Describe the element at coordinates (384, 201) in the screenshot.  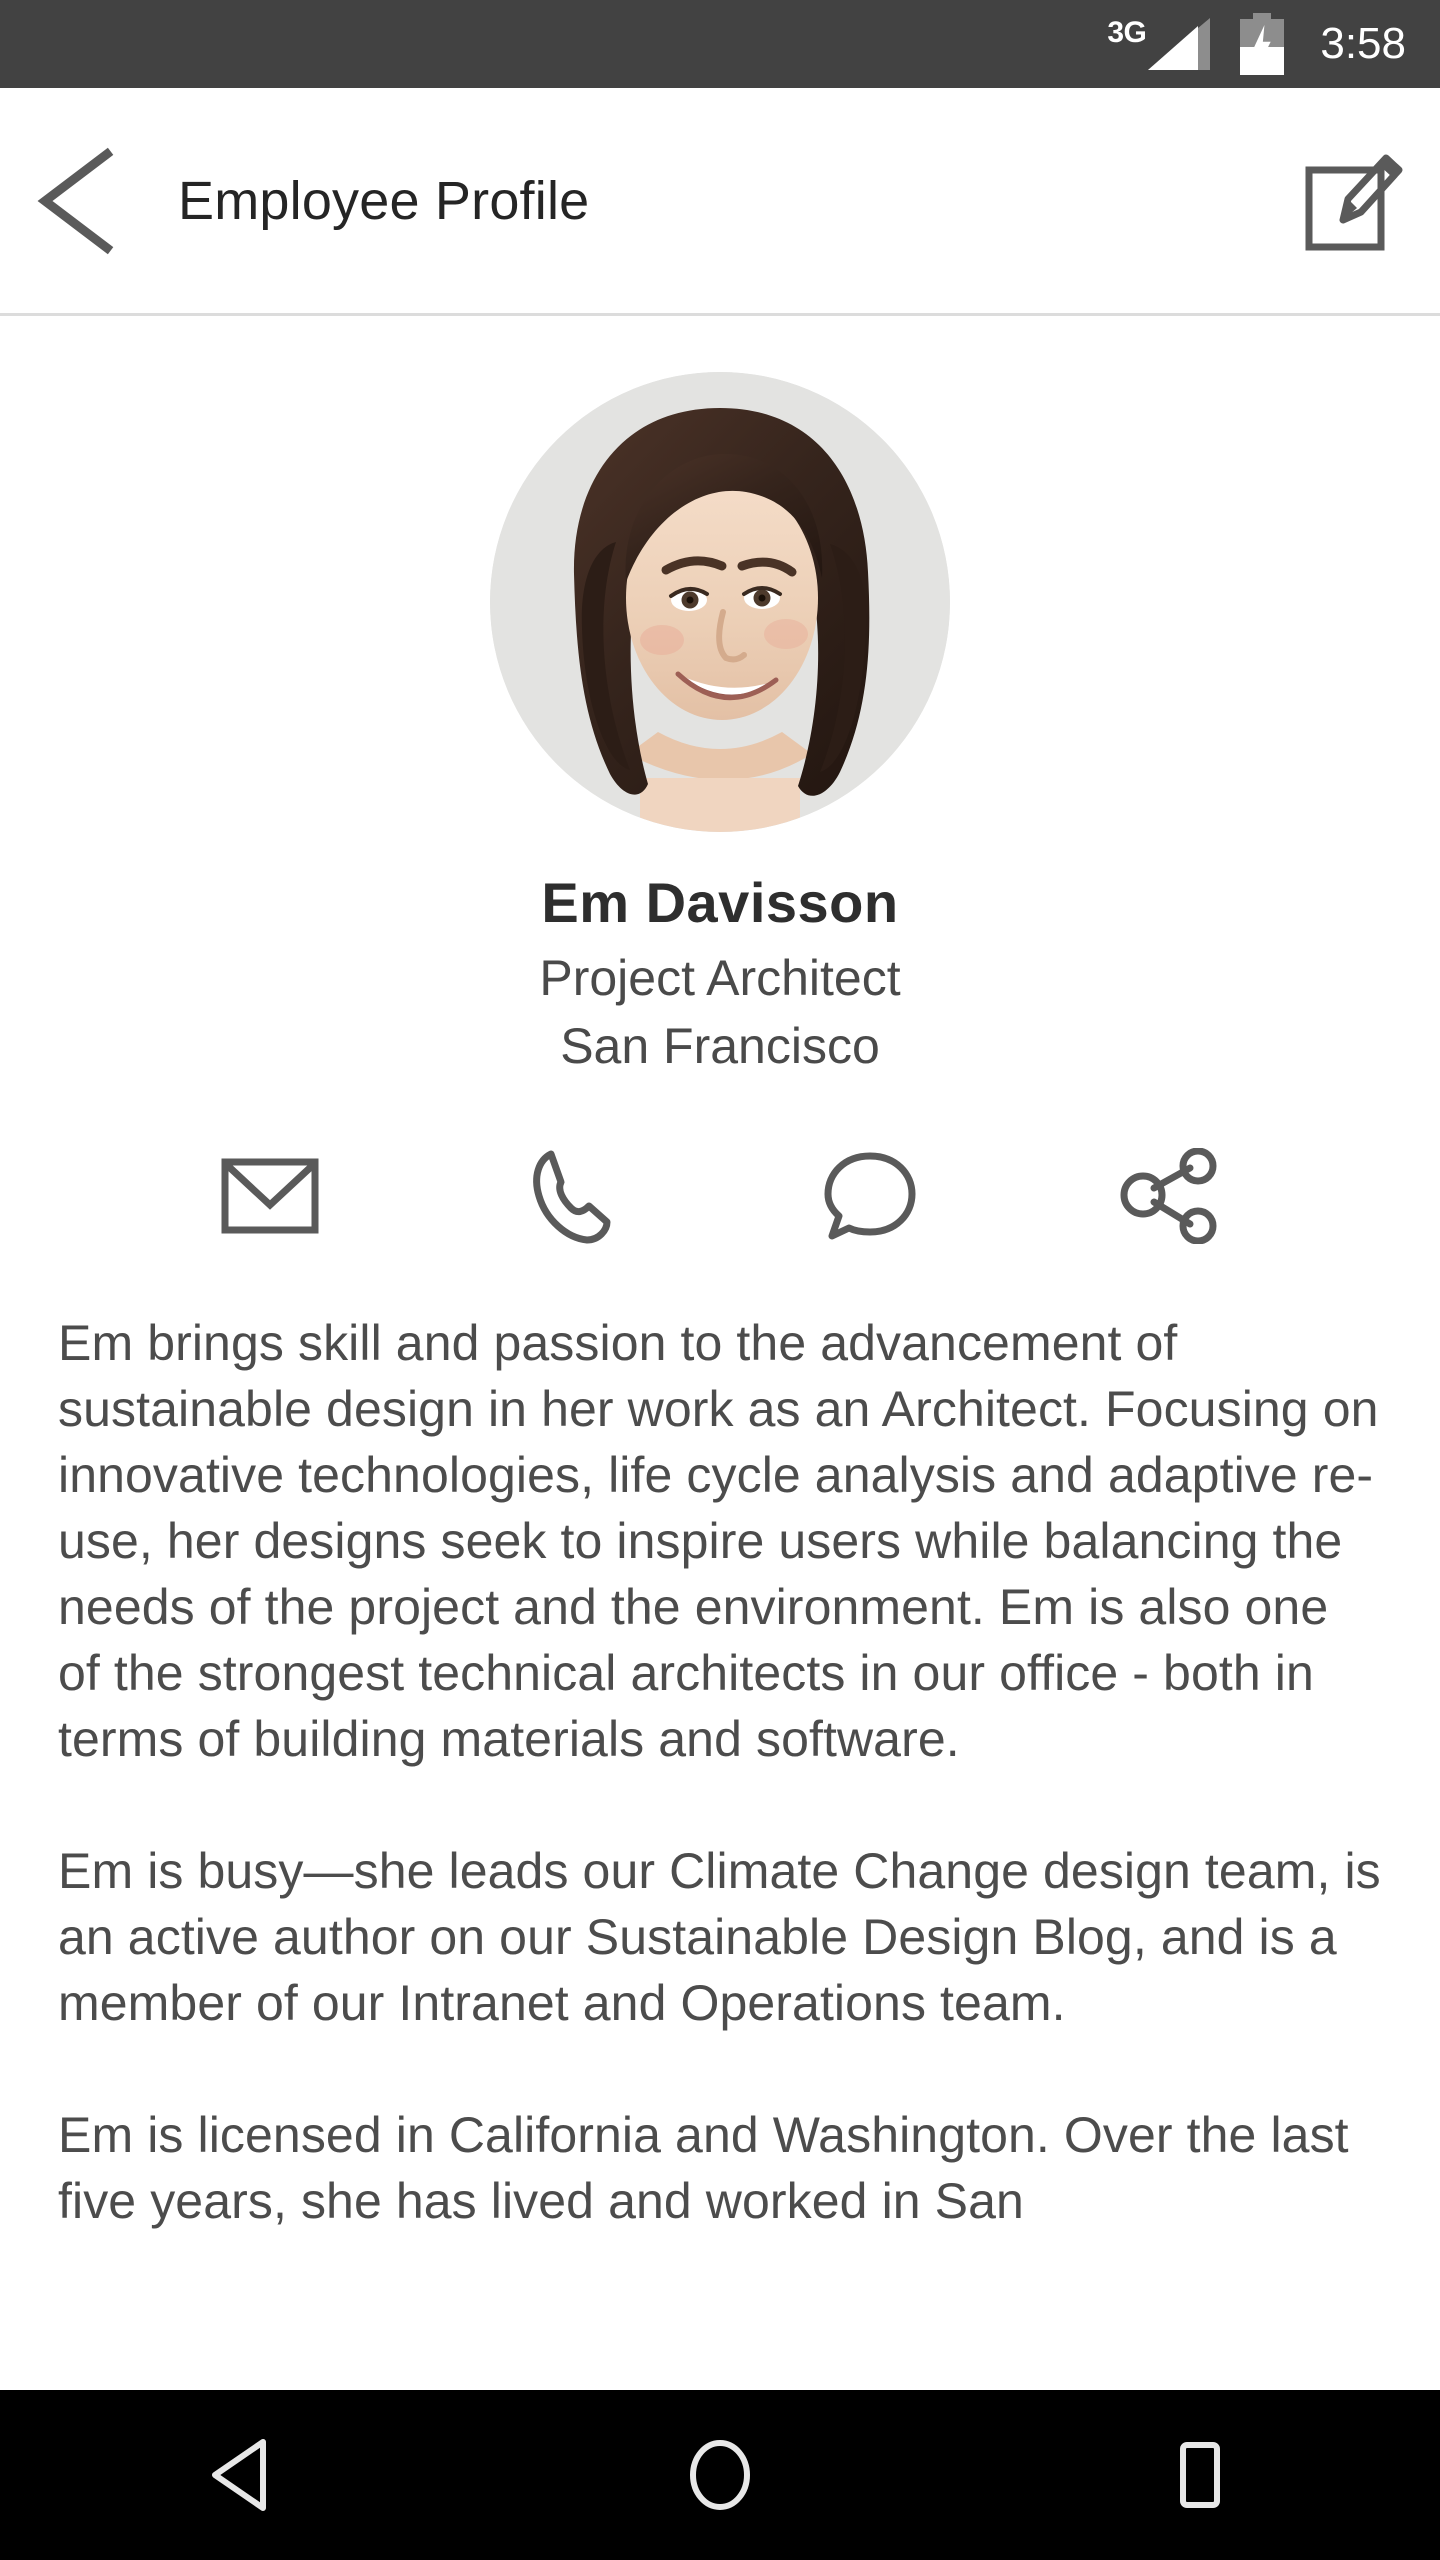
I see `page-title: Employee Profile` at that location.